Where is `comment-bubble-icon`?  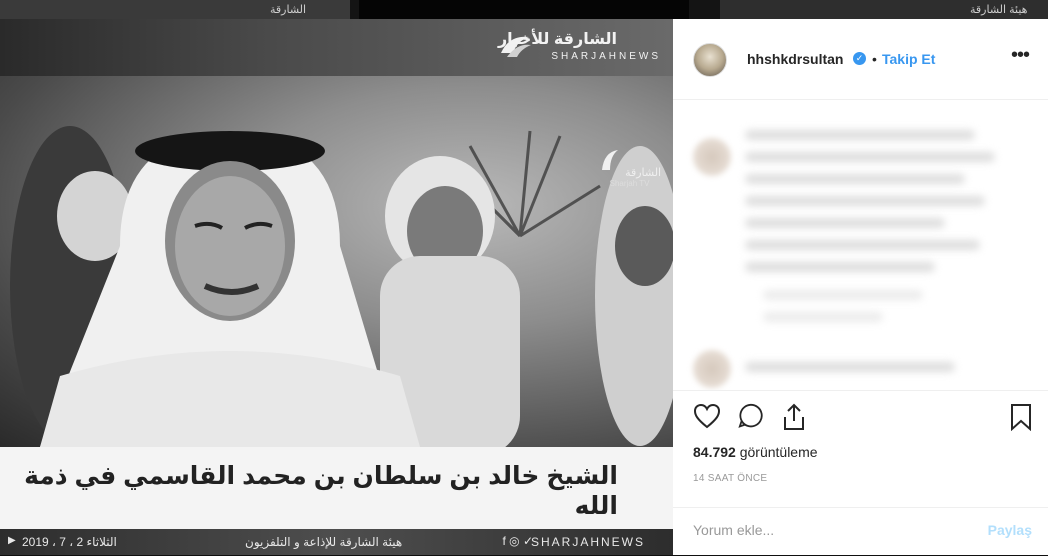 comment-bubble-icon is located at coordinates (750, 417).